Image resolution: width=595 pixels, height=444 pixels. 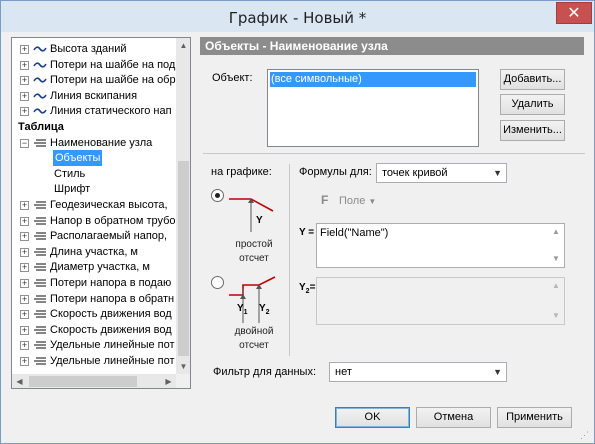 I want to click on radio-selected-dot, so click(x=217, y=195).